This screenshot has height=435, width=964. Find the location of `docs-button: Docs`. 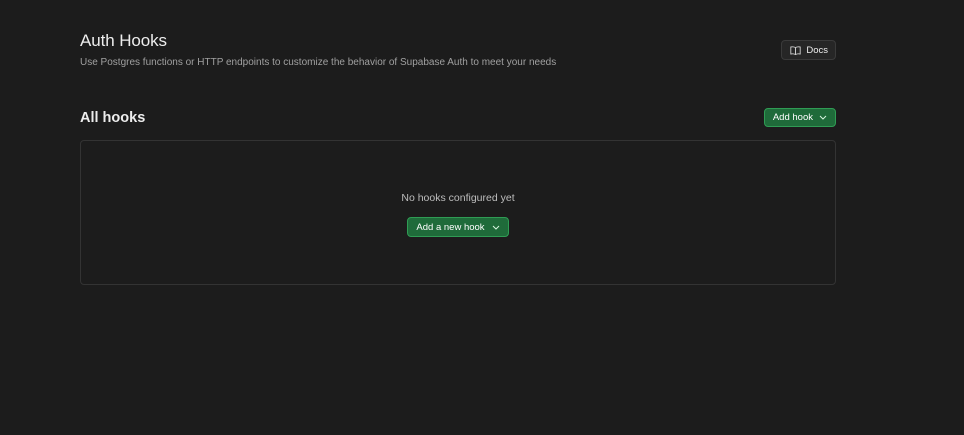

docs-button: Docs is located at coordinates (808, 50).